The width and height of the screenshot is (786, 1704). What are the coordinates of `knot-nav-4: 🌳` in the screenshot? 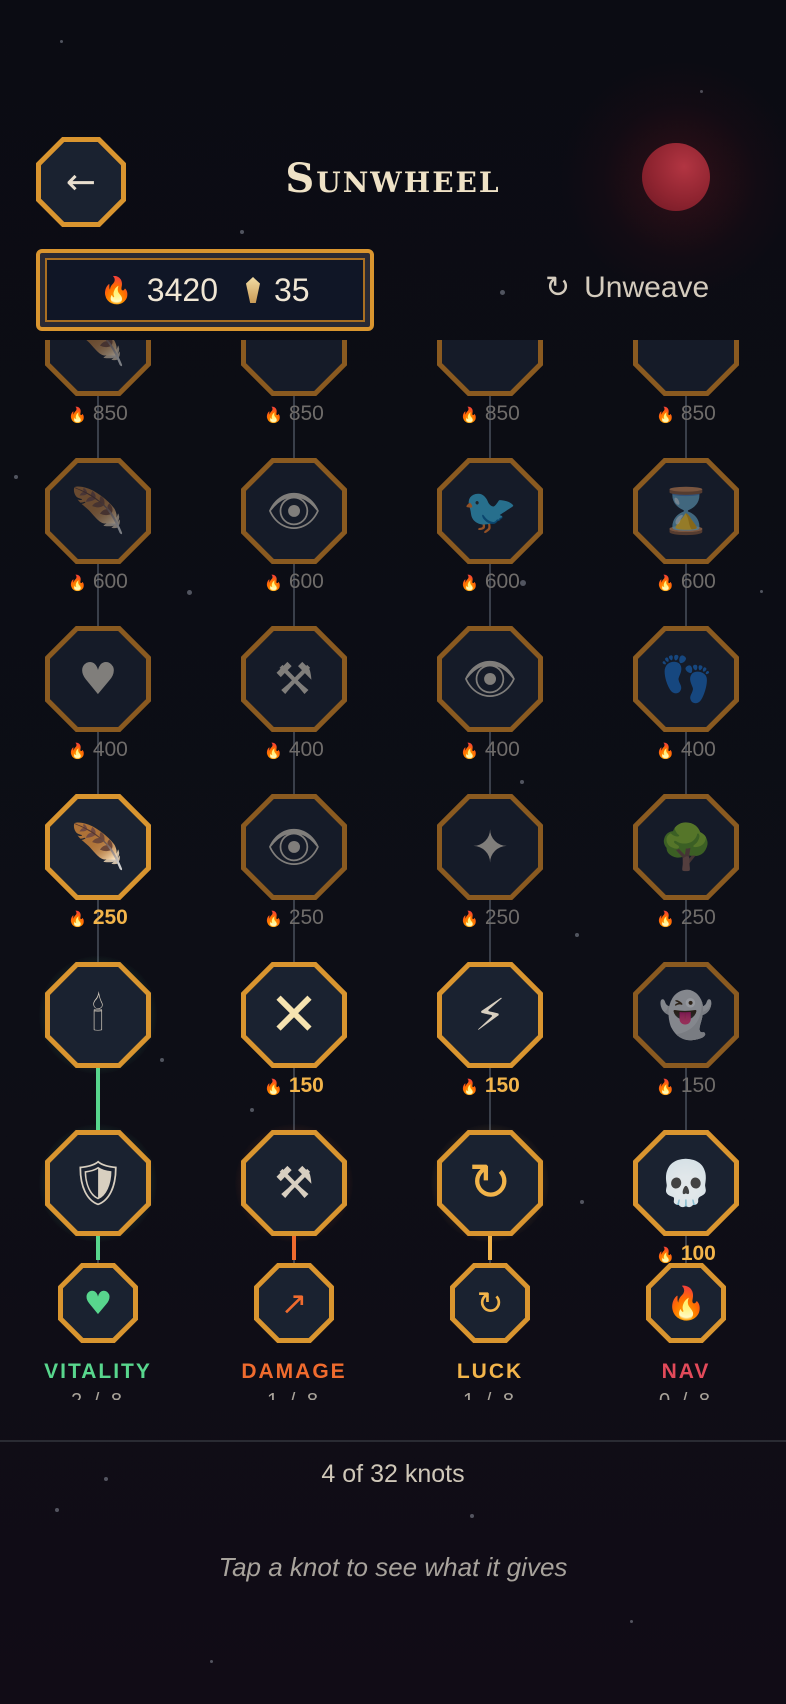 It's located at (686, 847).